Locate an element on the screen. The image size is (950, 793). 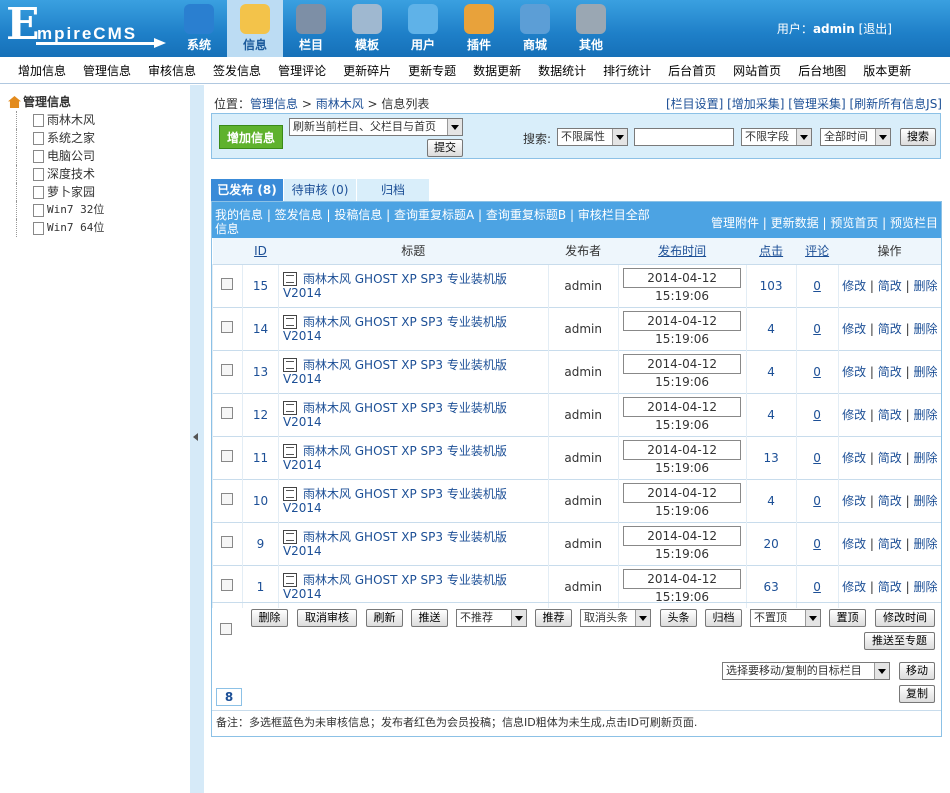
menu-item: 网站首页 is located at coordinates (757, 70).